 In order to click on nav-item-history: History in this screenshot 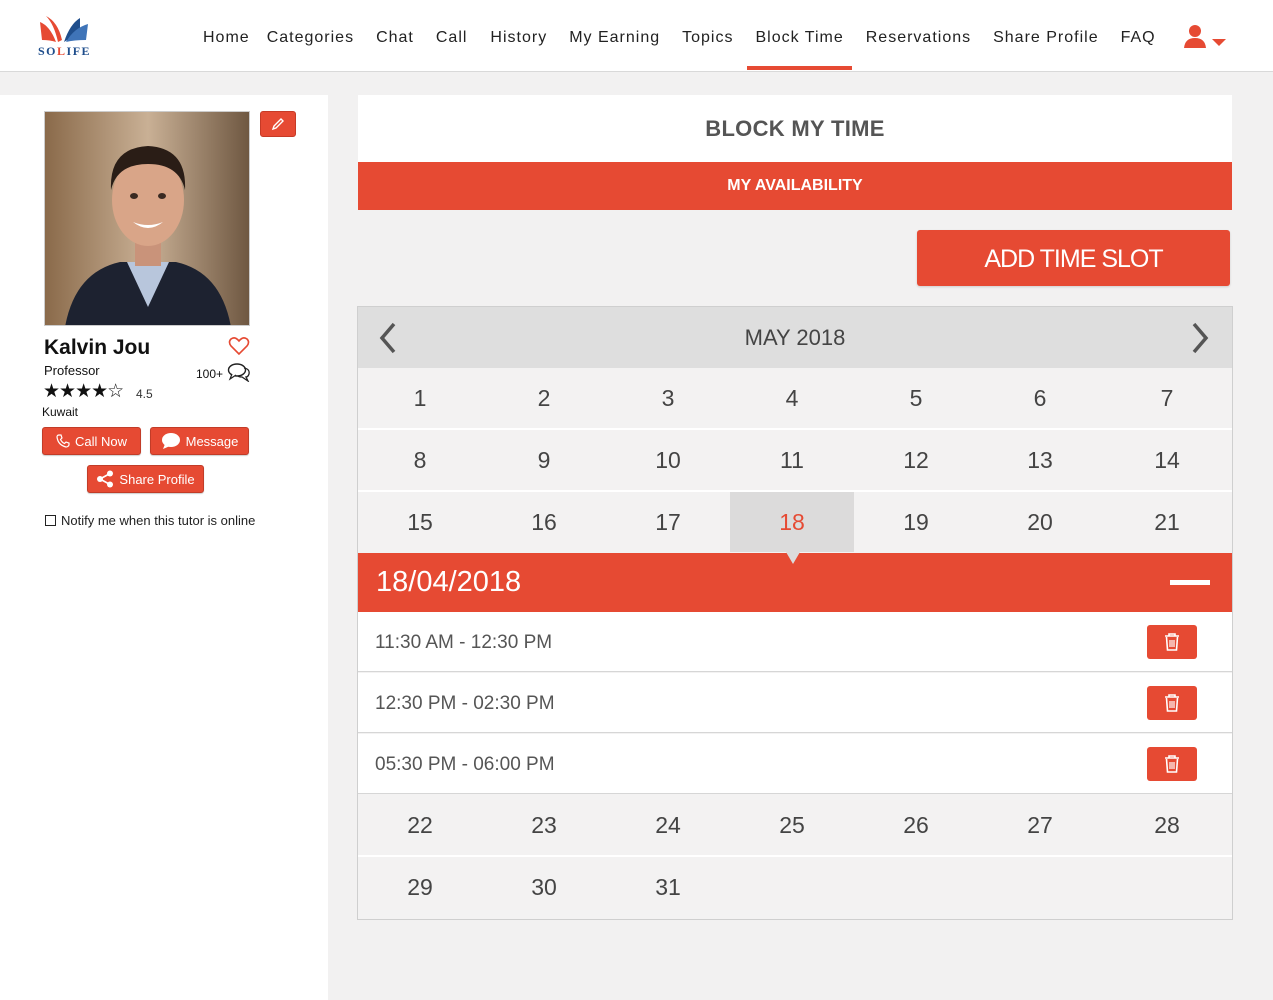, I will do `click(518, 36)`.